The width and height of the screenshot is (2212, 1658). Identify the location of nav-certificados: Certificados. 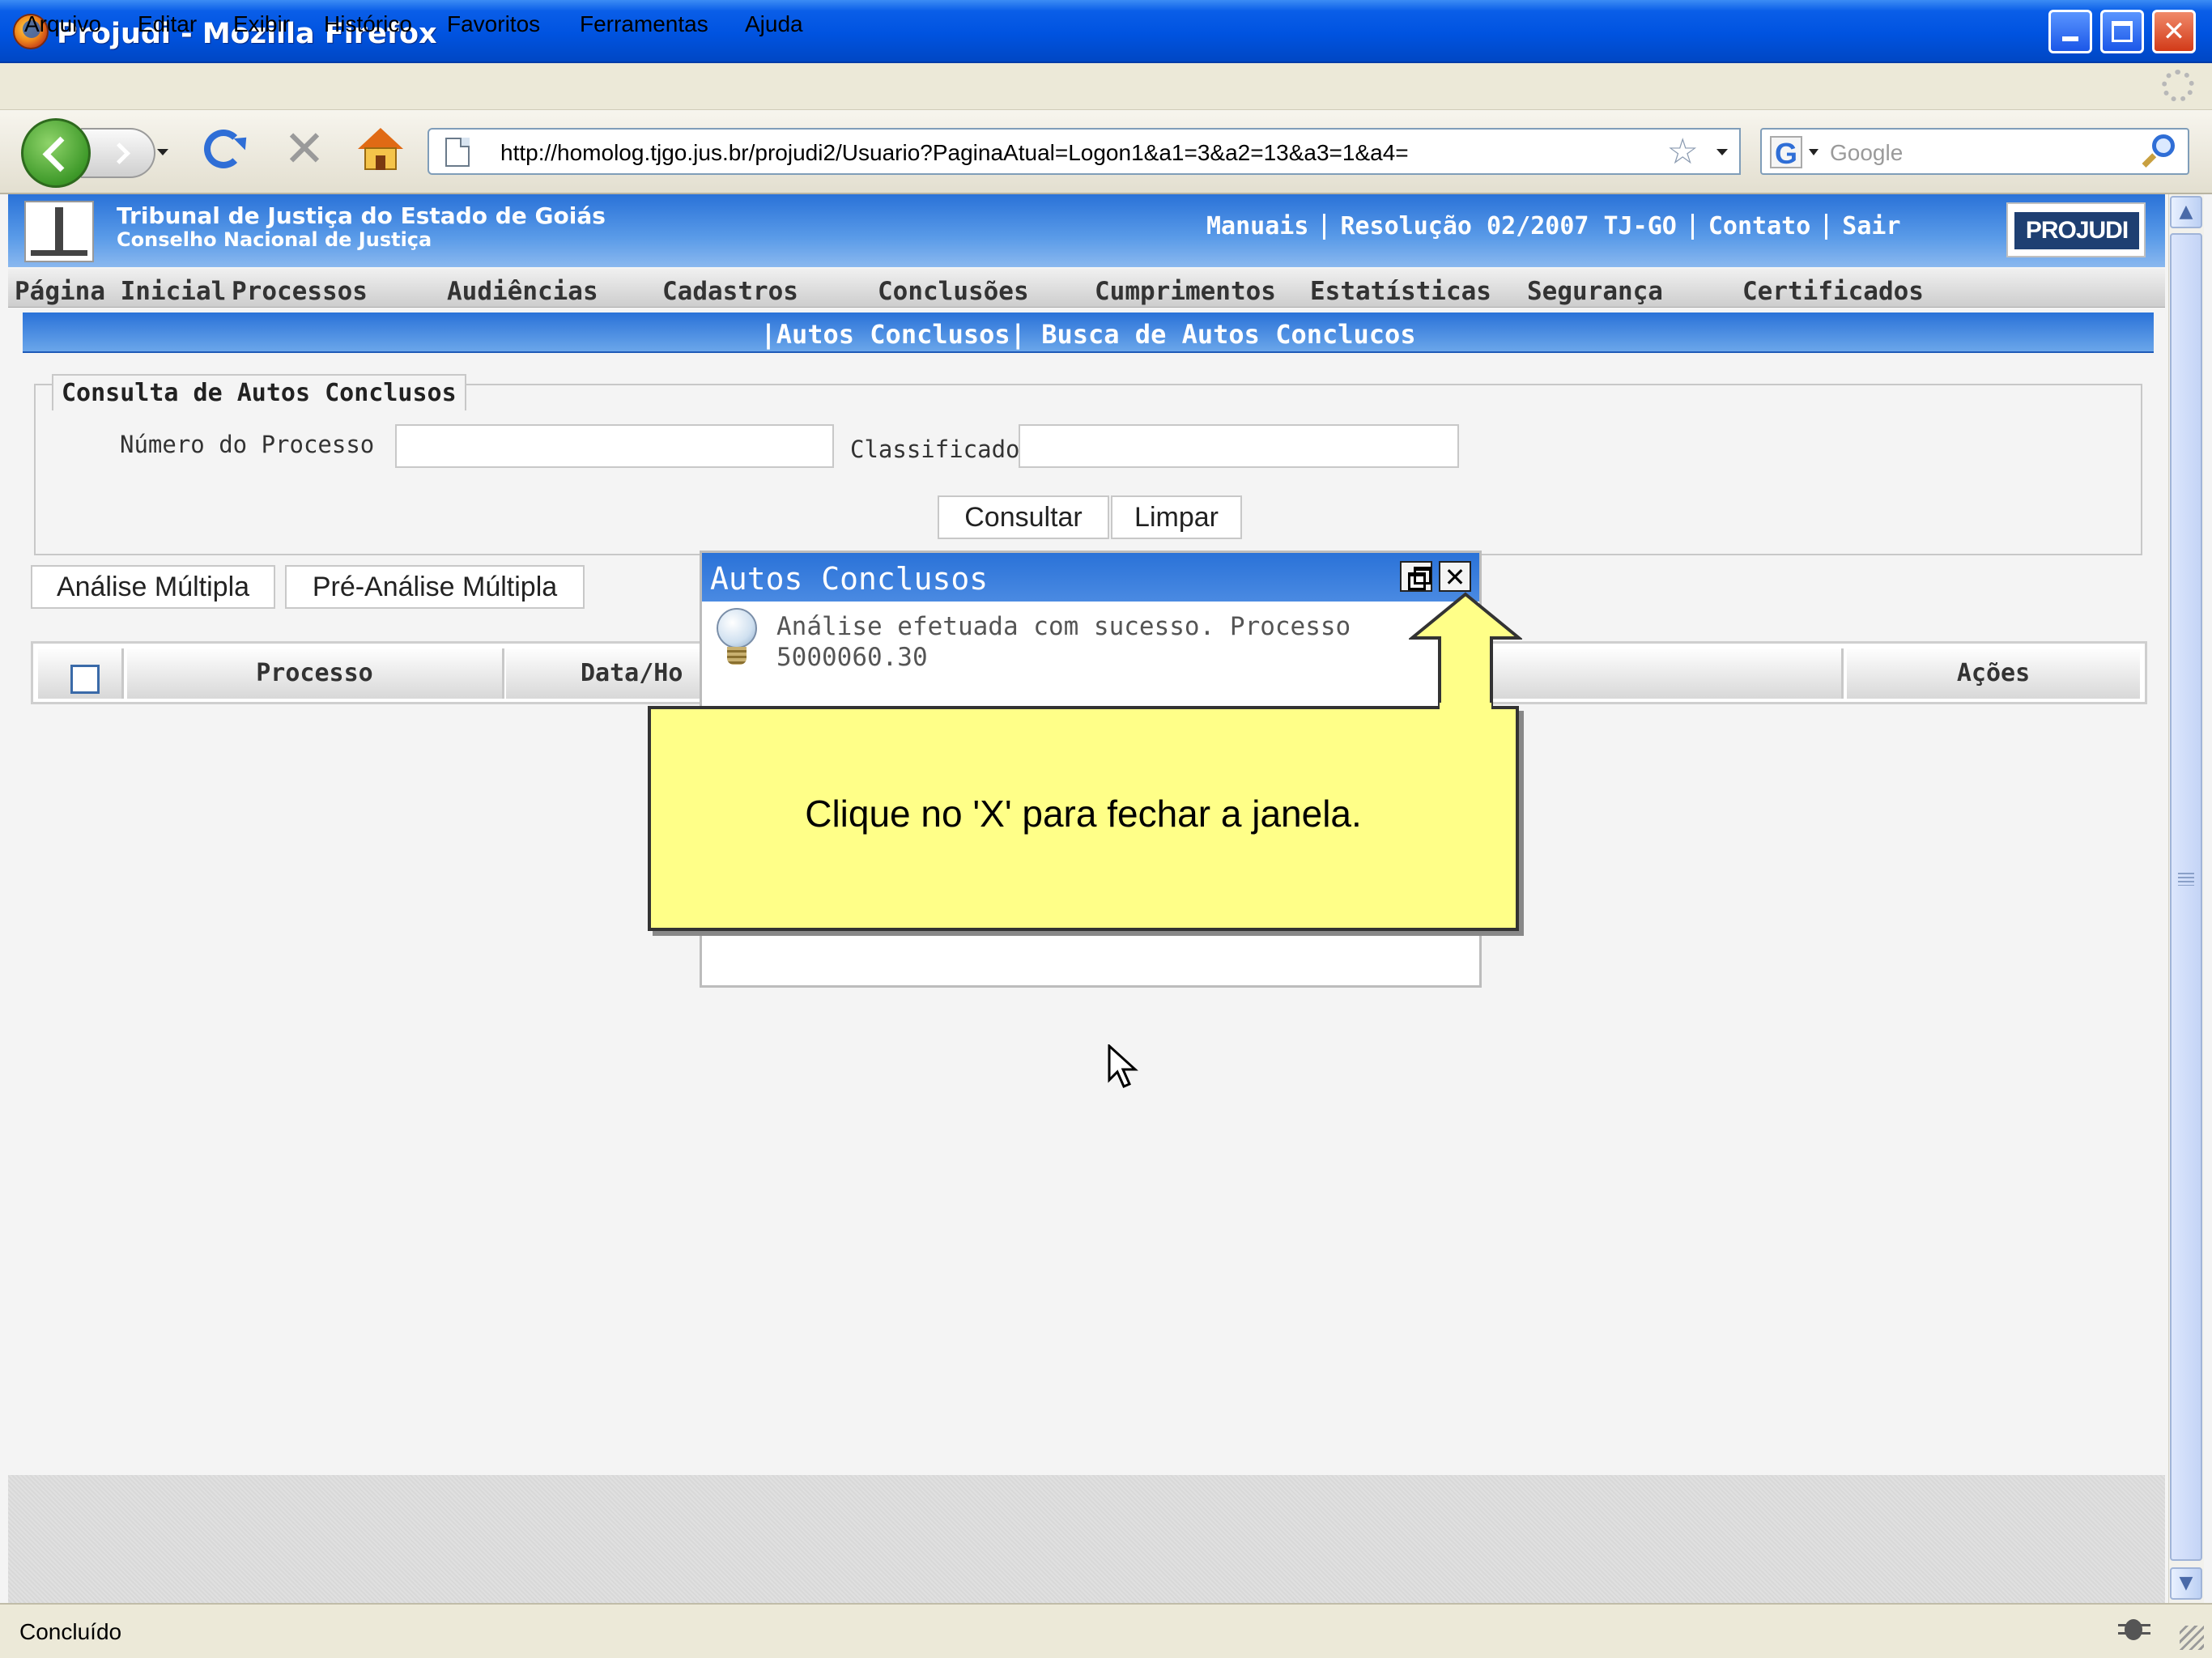
(1833, 291).